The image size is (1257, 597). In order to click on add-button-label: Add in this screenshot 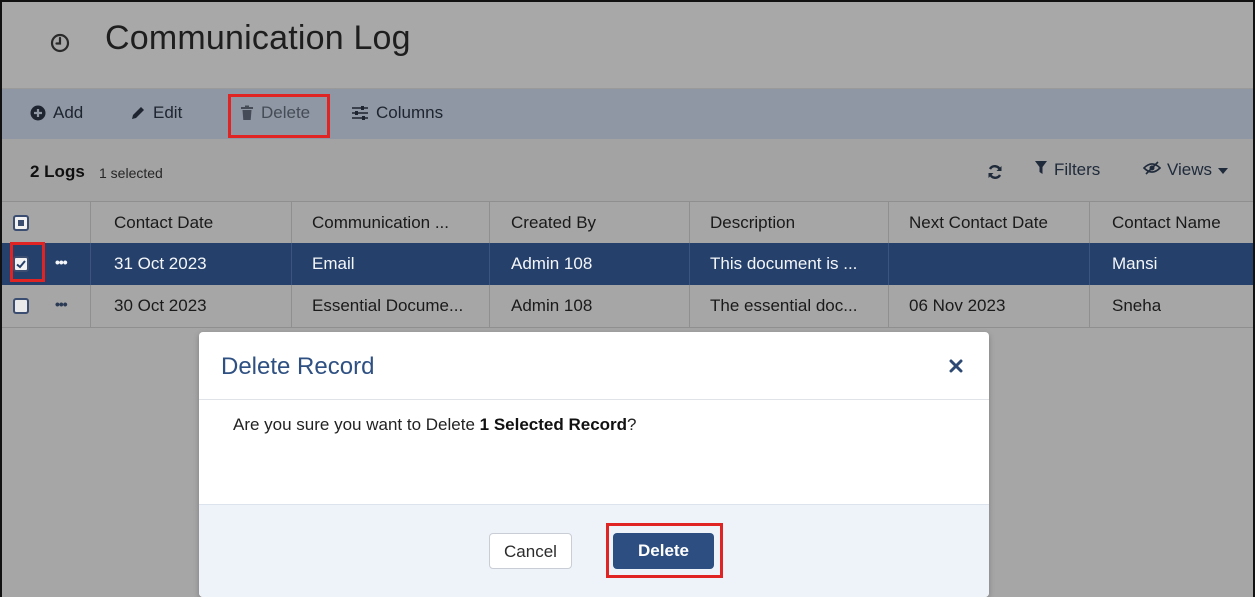, I will do `click(68, 112)`.